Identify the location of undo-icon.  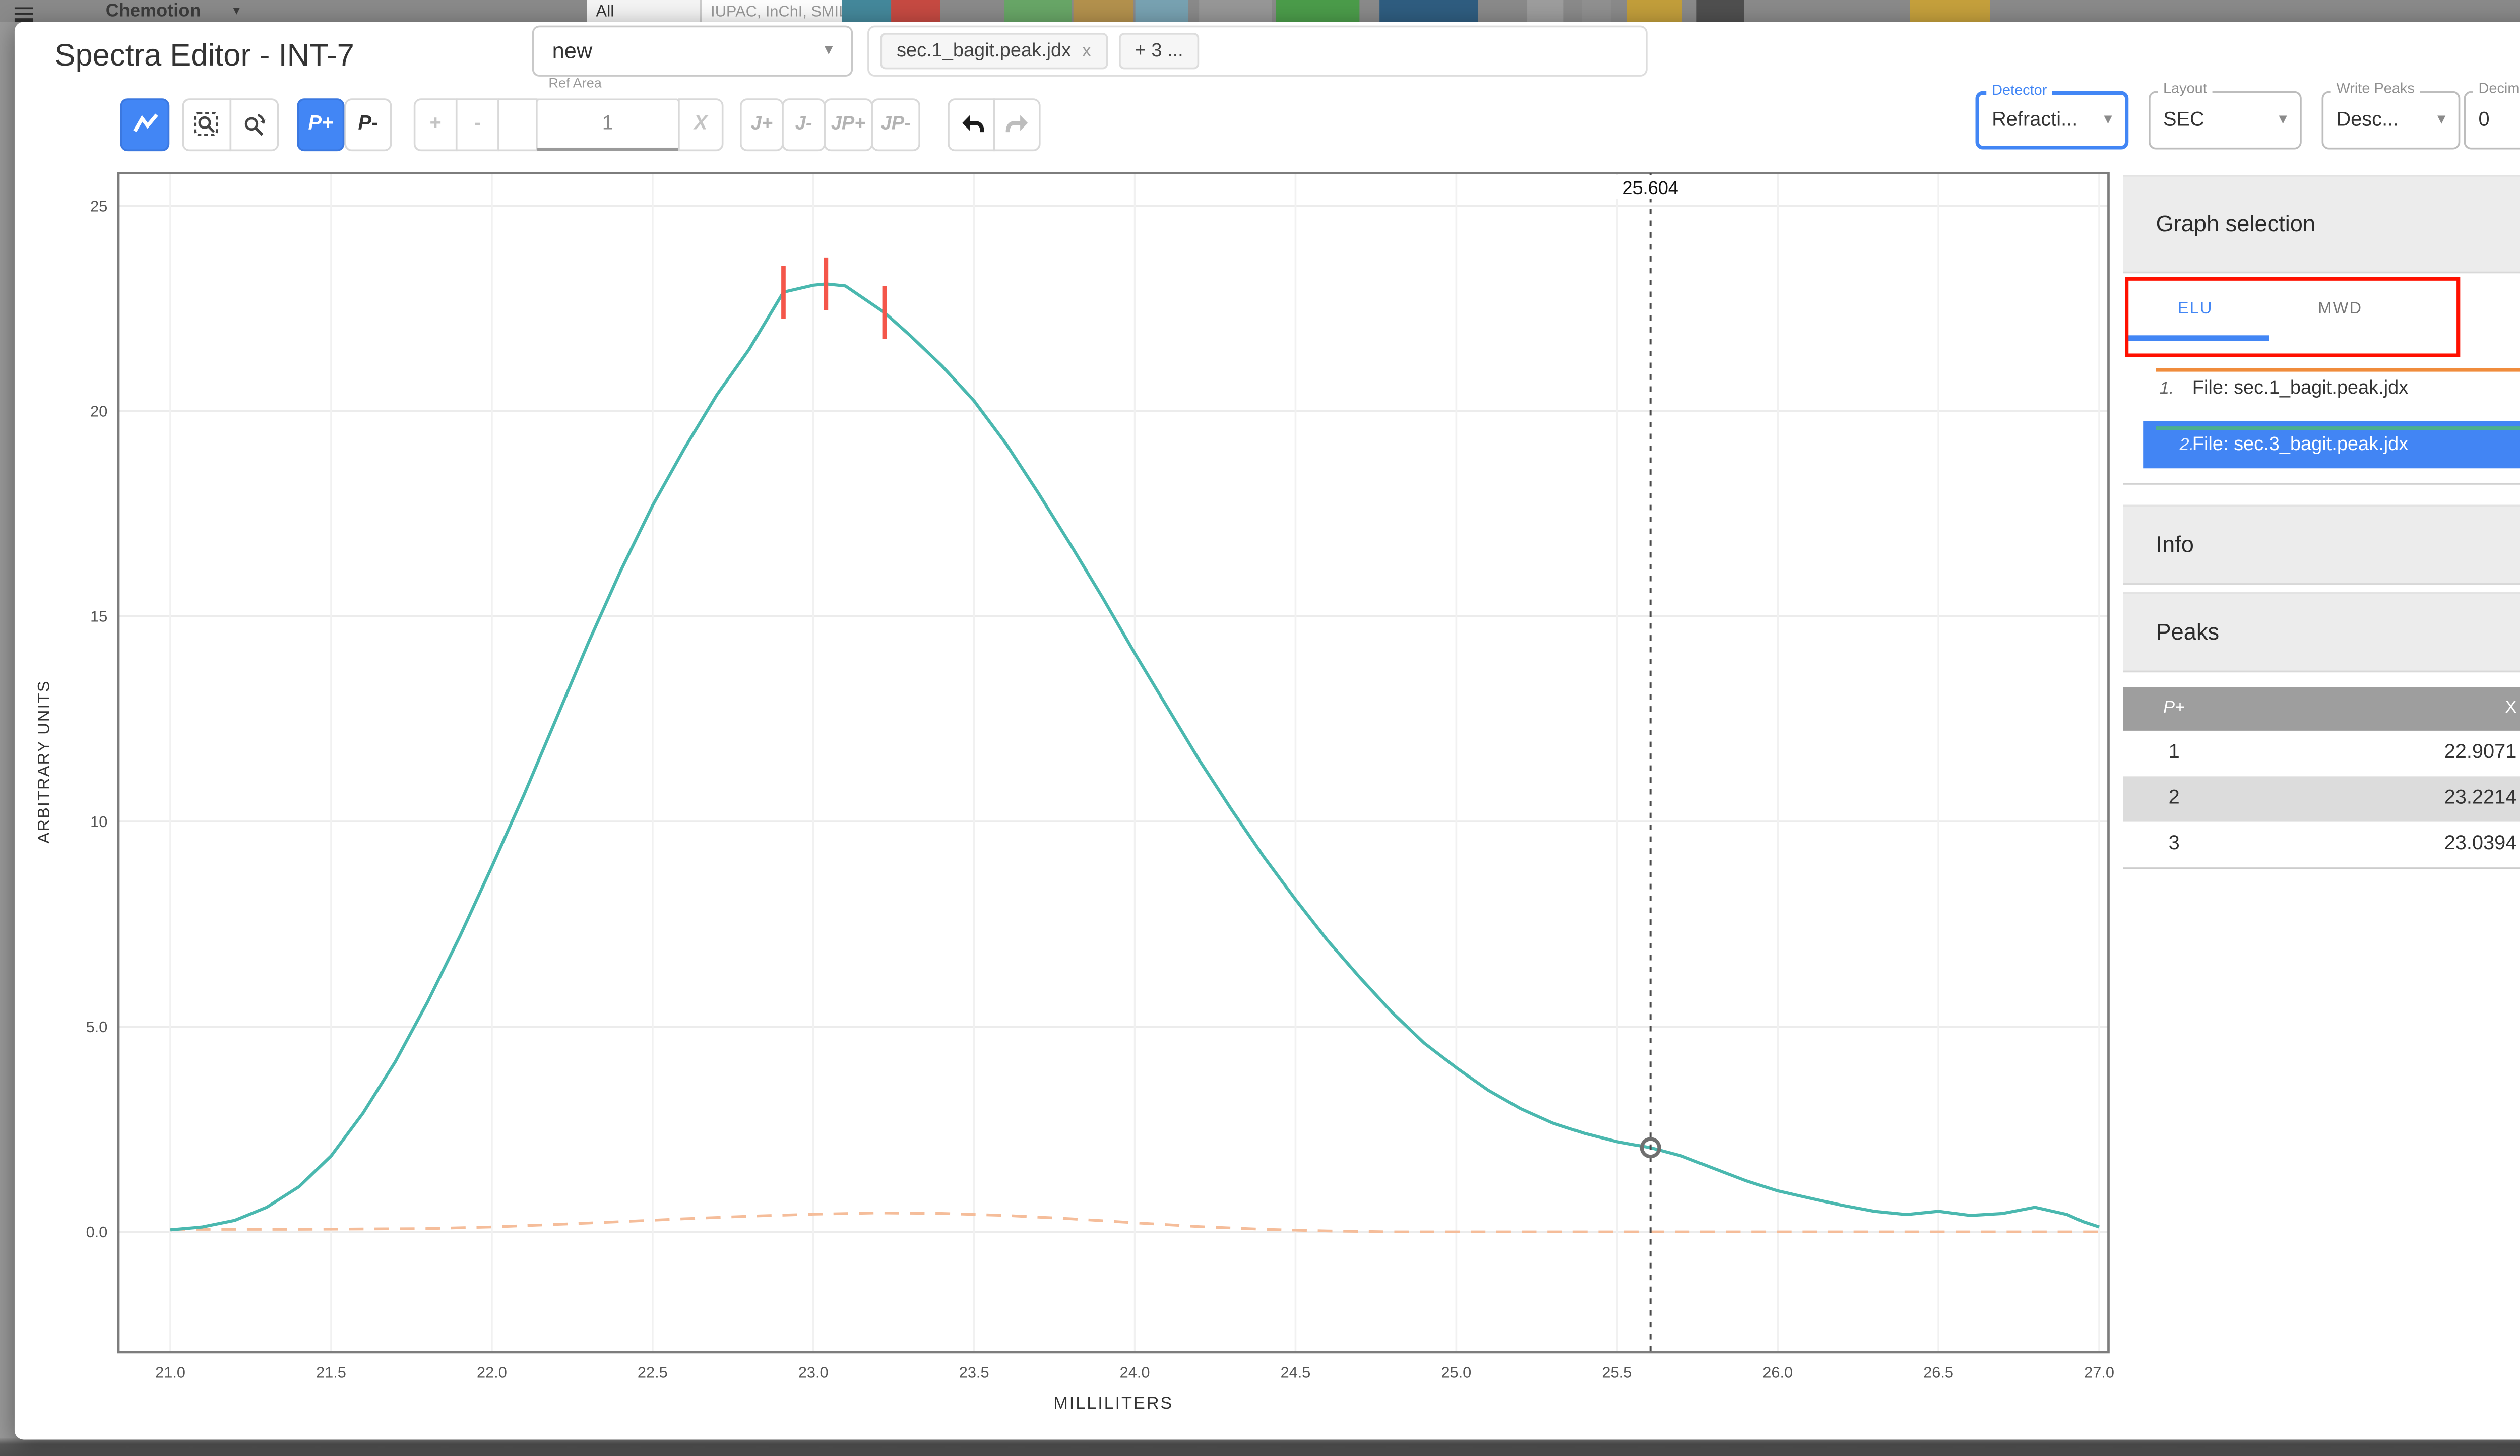
(972, 124).